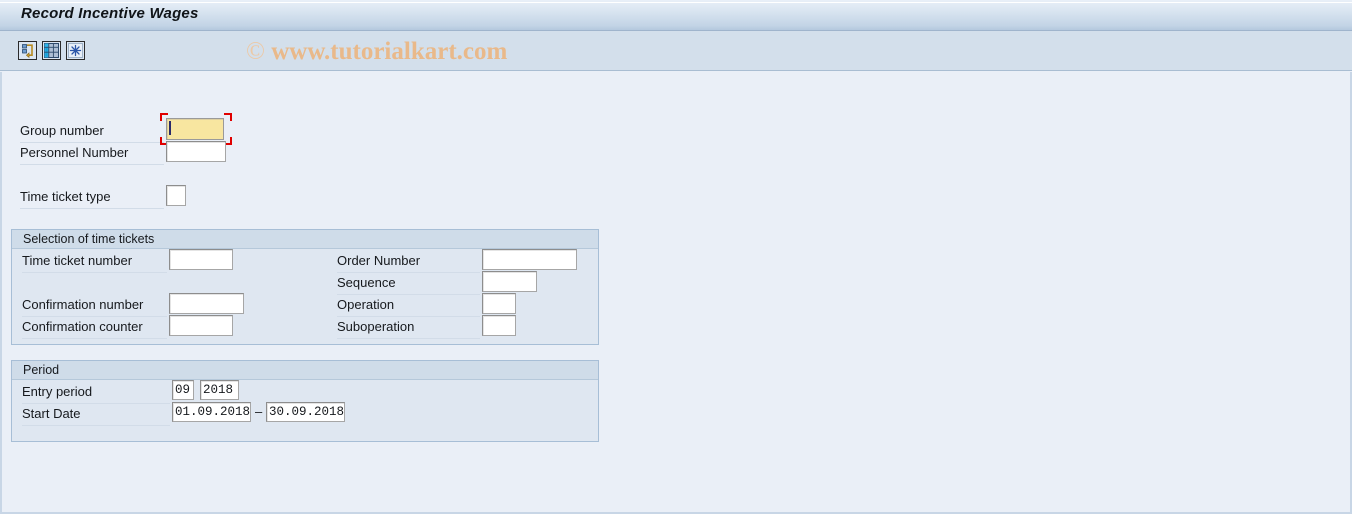 The image size is (1352, 514). I want to click on group-number-input, so click(195, 129).